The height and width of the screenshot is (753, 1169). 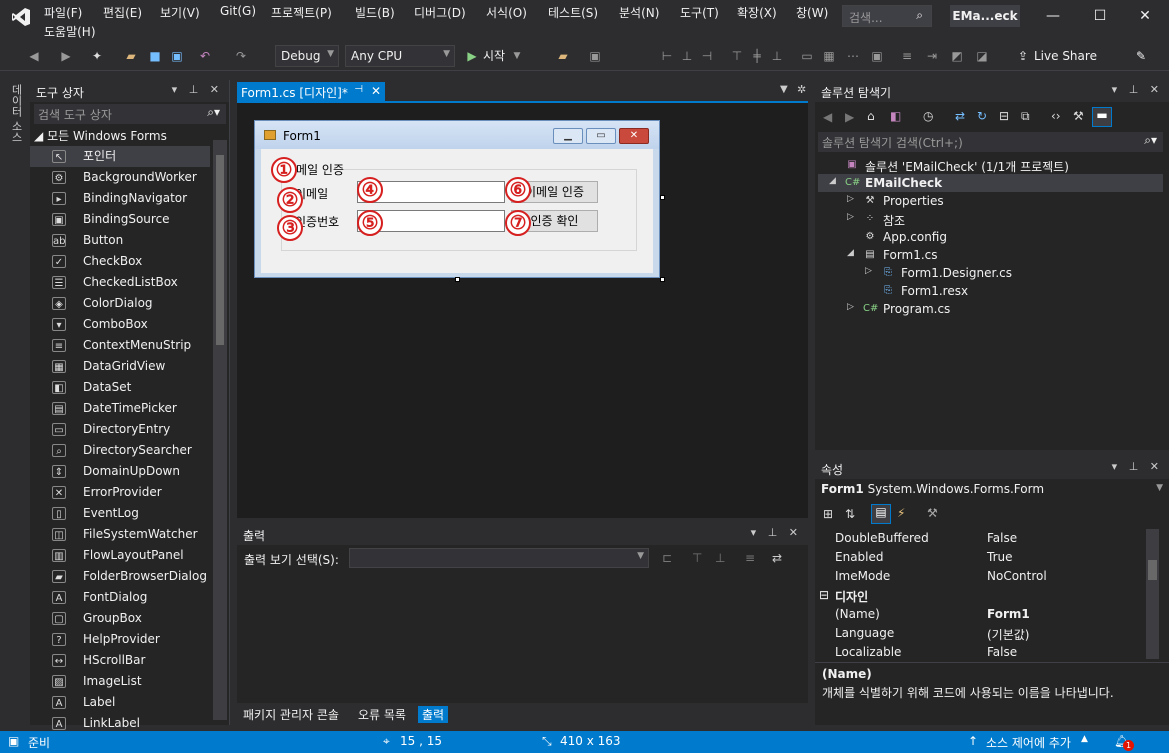 What do you see at coordinates (980, 652) in the screenshot?
I see `property-row: Localizable False` at bounding box center [980, 652].